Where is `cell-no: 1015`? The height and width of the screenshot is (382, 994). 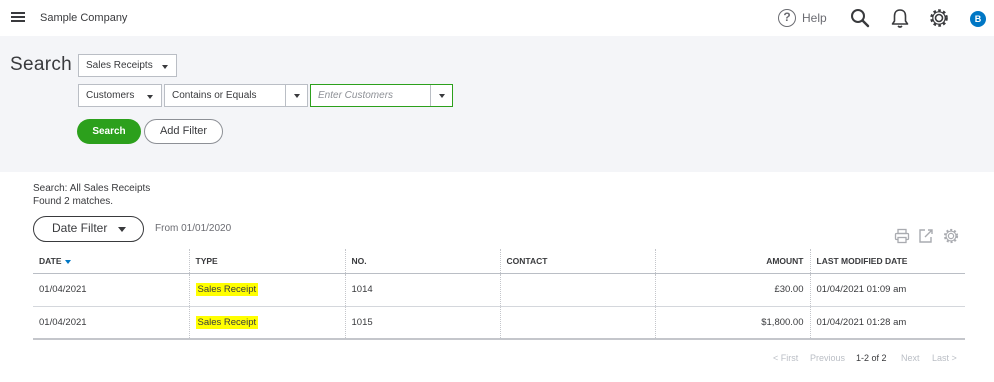 cell-no: 1015 is located at coordinates (423, 323).